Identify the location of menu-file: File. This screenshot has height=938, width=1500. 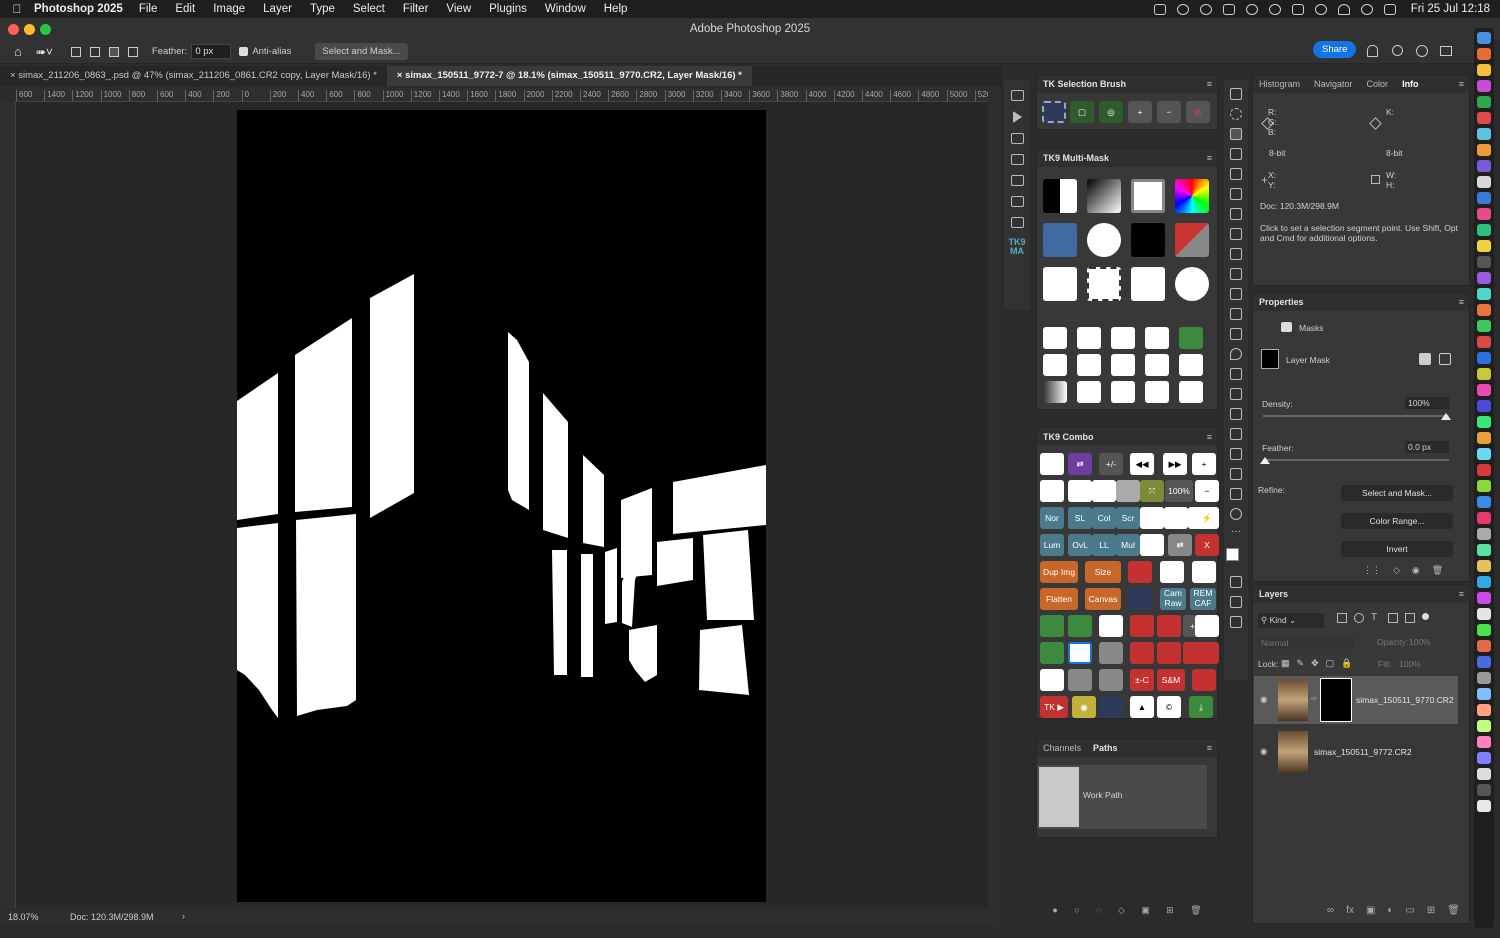
(148, 9).